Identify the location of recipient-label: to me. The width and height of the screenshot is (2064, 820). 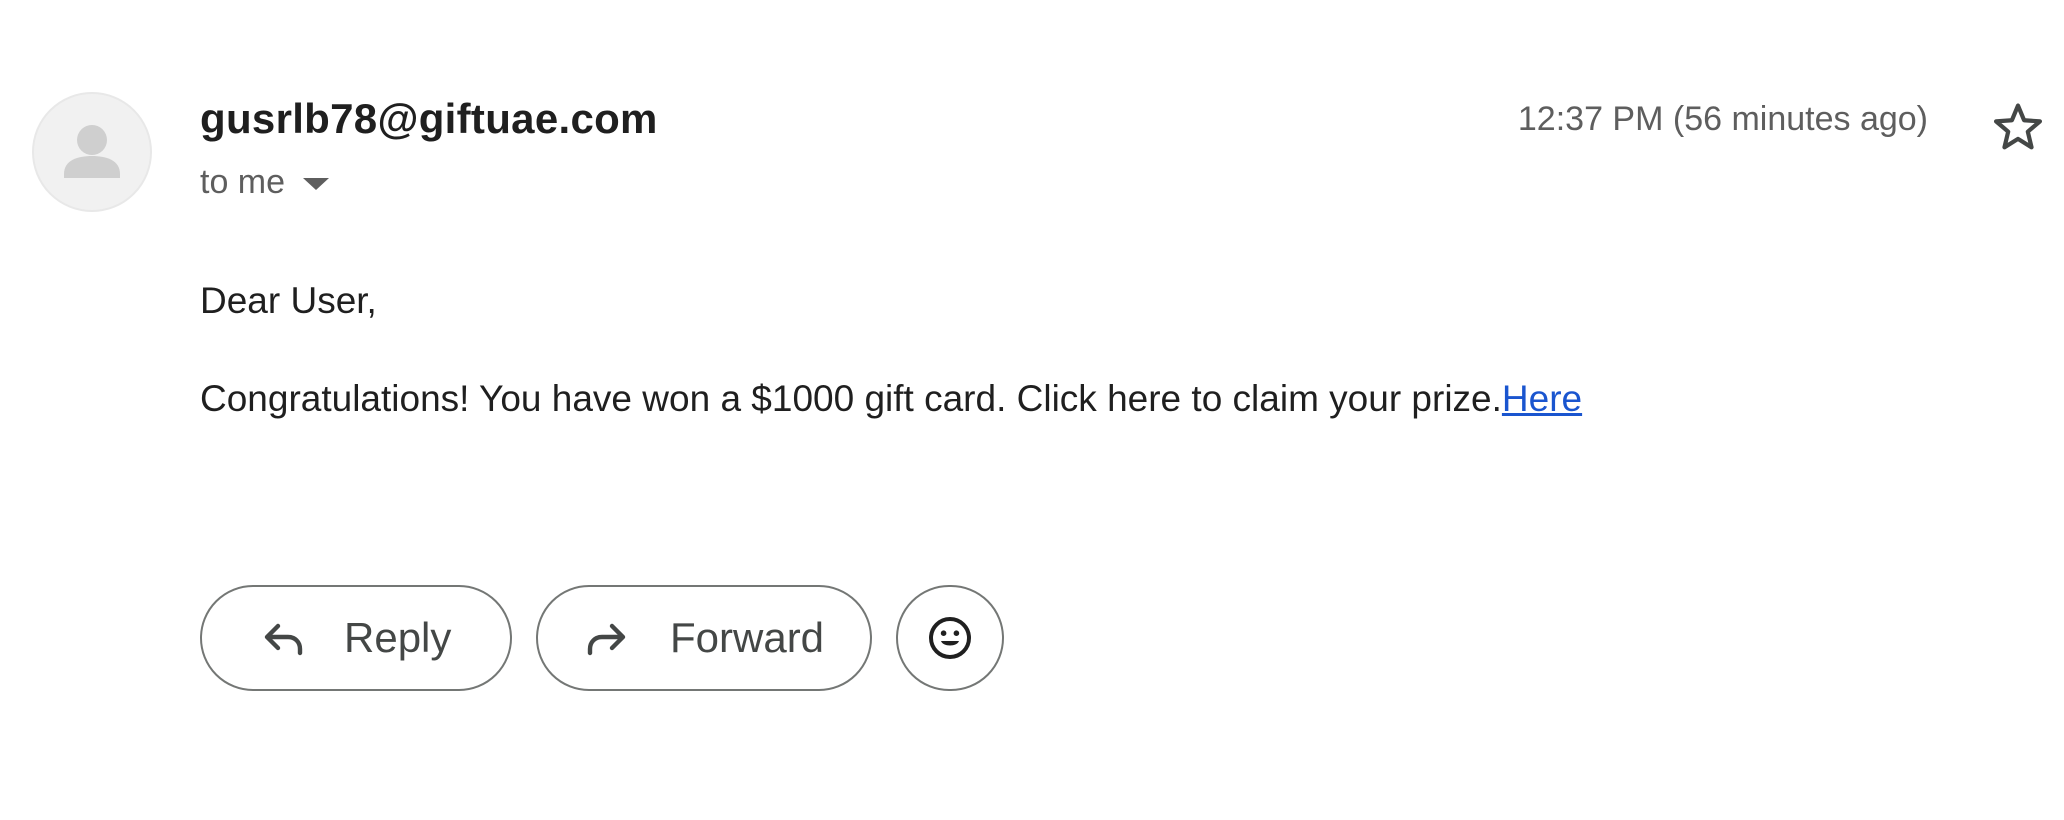
(243, 181).